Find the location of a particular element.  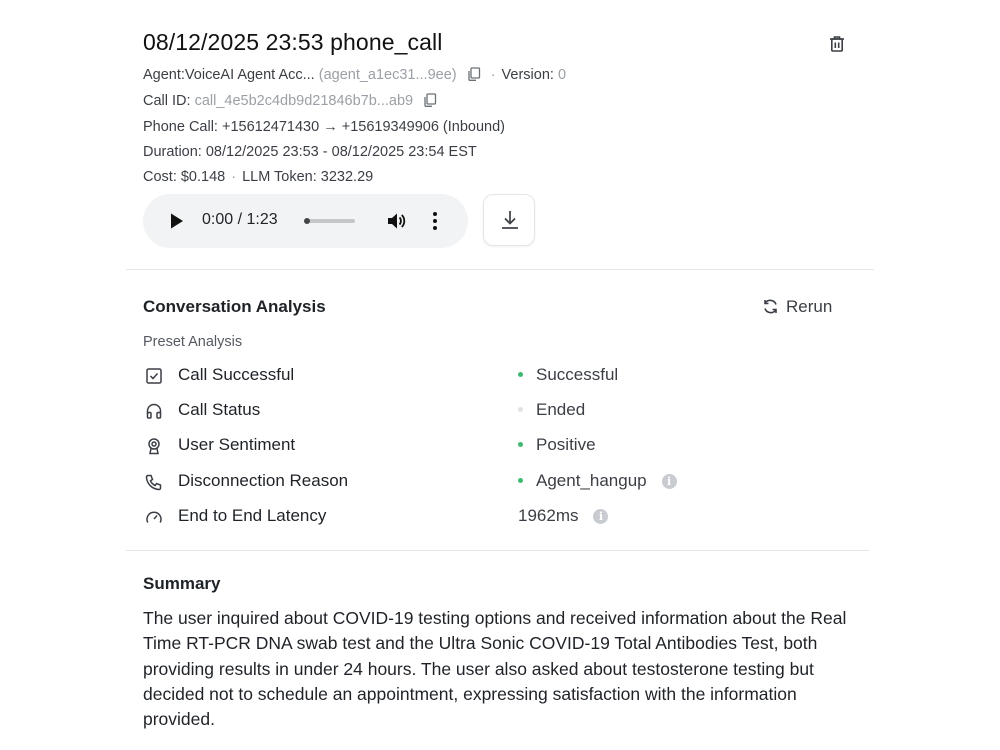

phone-icon is located at coordinates (153, 482).